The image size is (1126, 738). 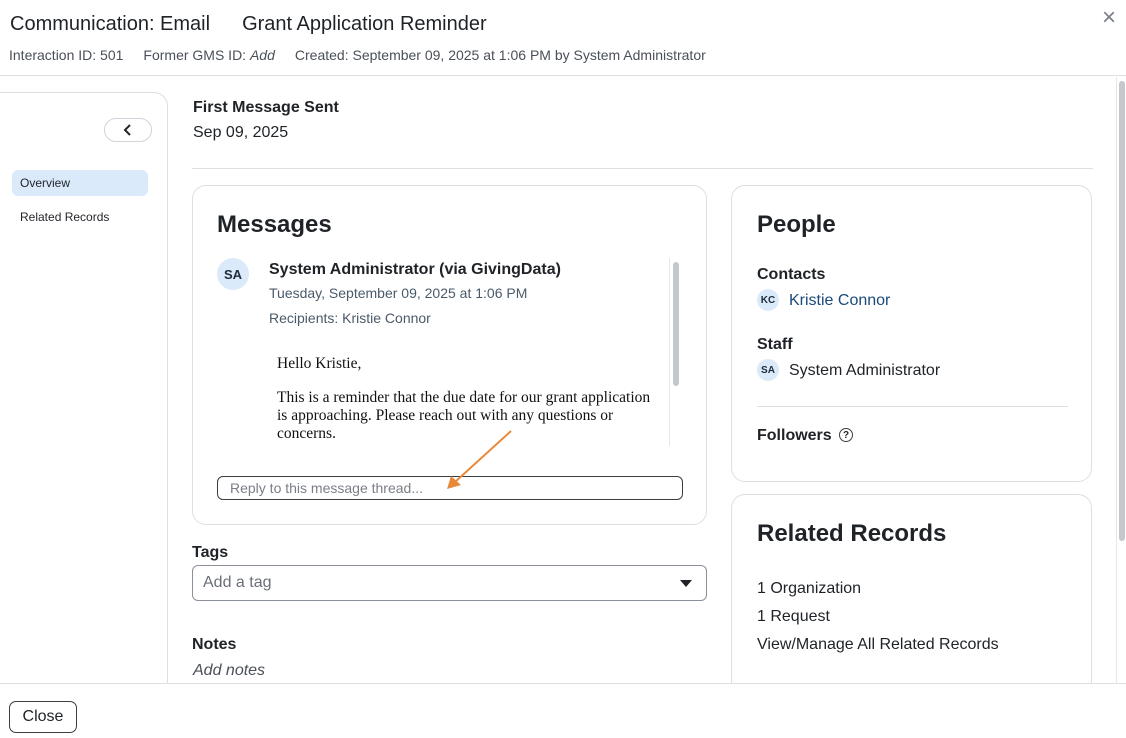 What do you see at coordinates (1109, 18) in the screenshot?
I see `close-icon: ×` at bounding box center [1109, 18].